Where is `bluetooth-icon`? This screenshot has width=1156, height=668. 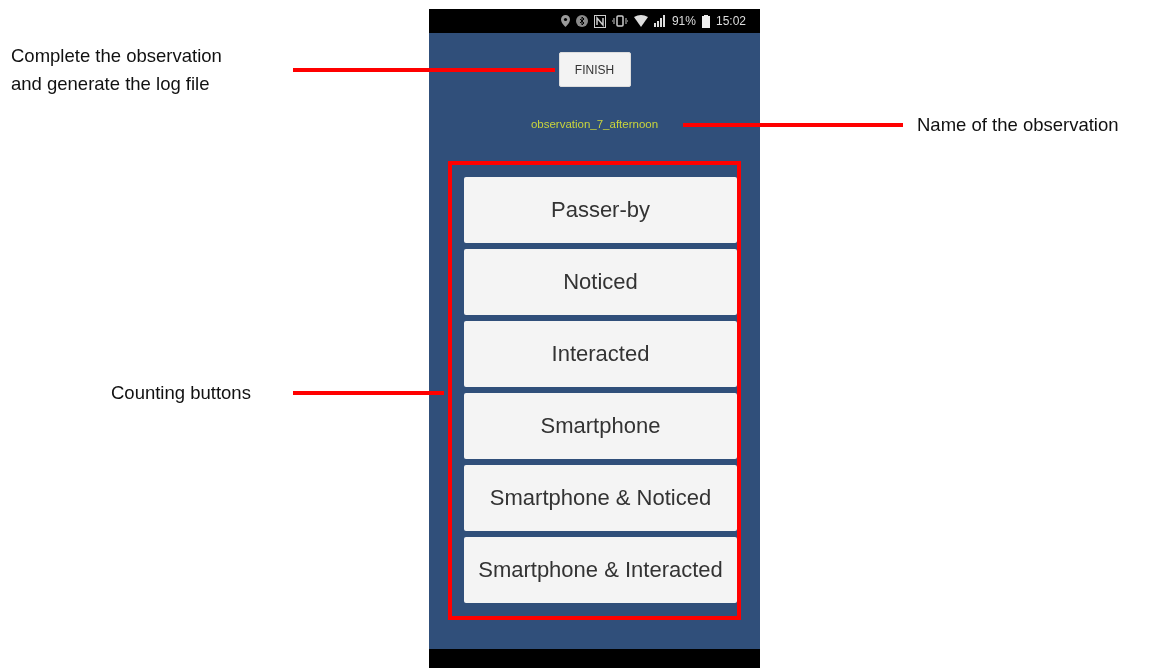 bluetooth-icon is located at coordinates (581, 21).